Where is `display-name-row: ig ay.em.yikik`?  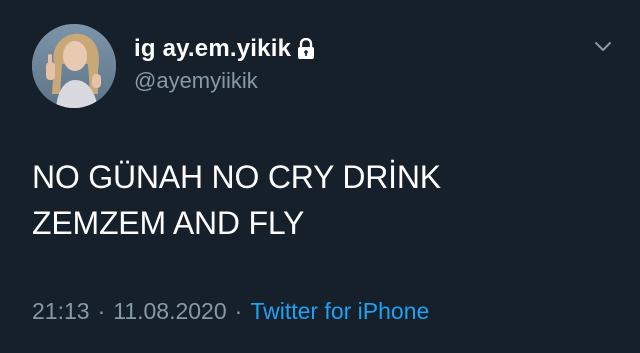
display-name-row: ig ay.em.yikik is located at coordinates (224, 49).